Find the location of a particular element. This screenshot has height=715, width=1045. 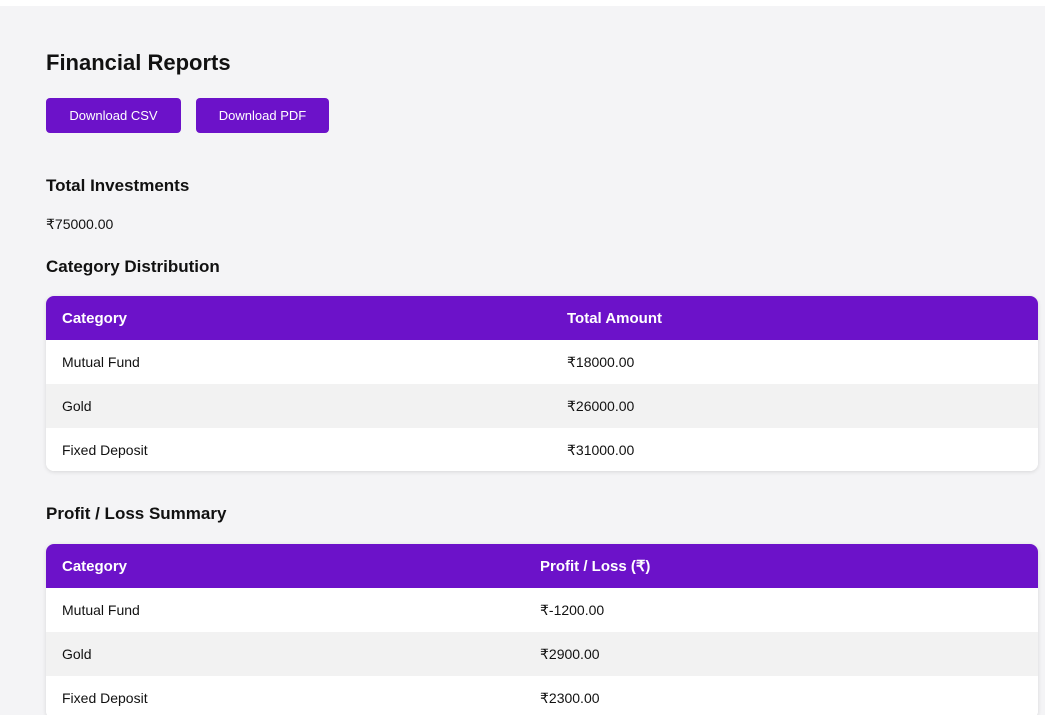

table-row: Fixed Deposit ₹31000.00 is located at coordinates (542, 449).